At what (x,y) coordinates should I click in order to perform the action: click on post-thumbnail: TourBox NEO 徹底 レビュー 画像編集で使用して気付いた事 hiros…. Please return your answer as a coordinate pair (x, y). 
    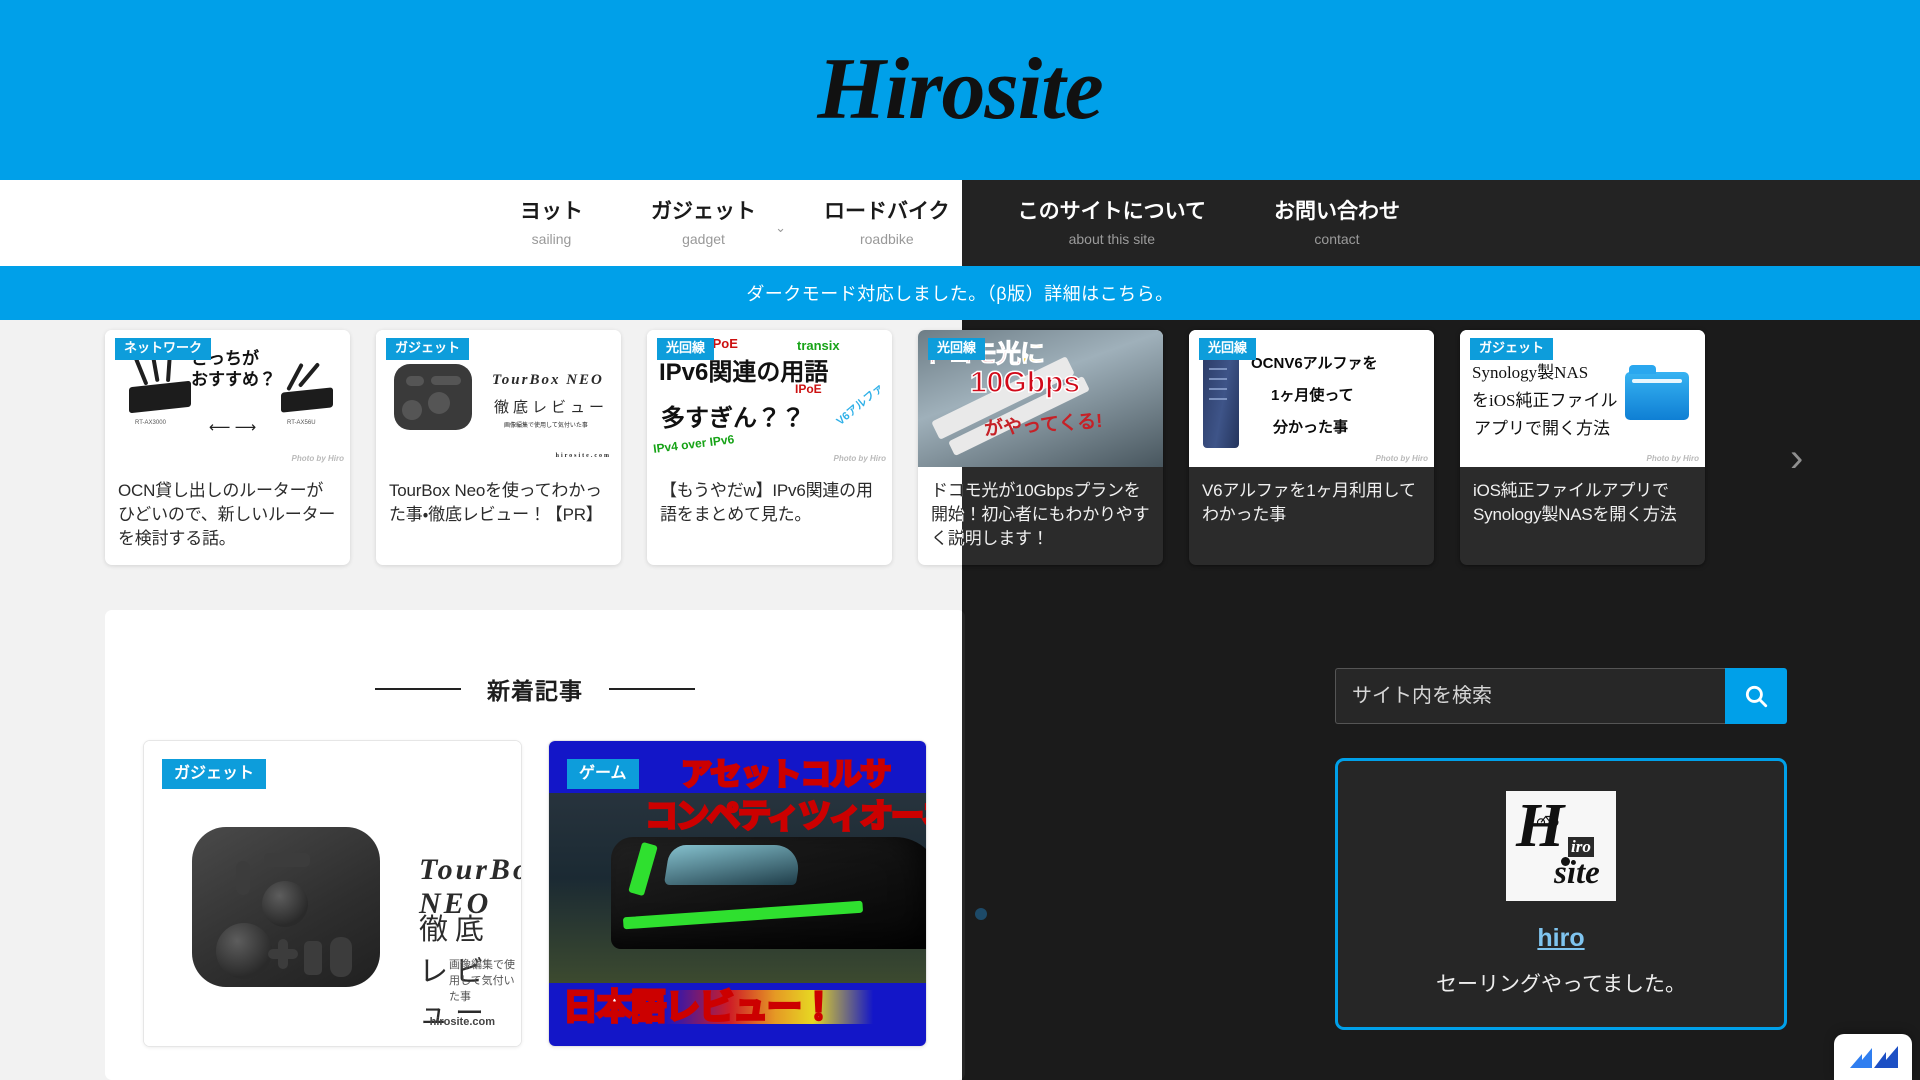
    Looking at the image, I should click on (332, 893).